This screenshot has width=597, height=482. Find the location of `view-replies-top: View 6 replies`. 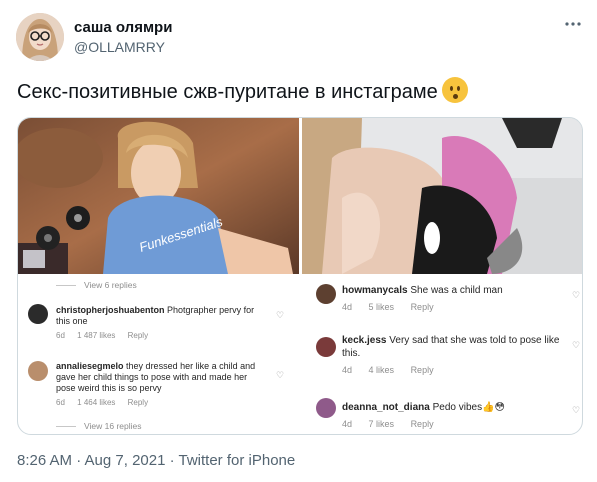

view-replies-top: View 6 replies is located at coordinates (96, 285).